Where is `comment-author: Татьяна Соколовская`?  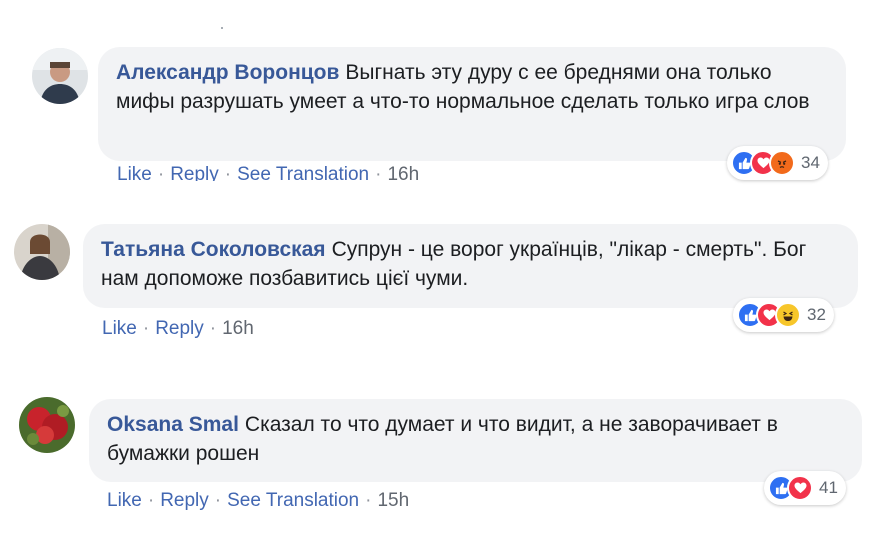
comment-author: Татьяна Соколовская is located at coordinates (213, 249).